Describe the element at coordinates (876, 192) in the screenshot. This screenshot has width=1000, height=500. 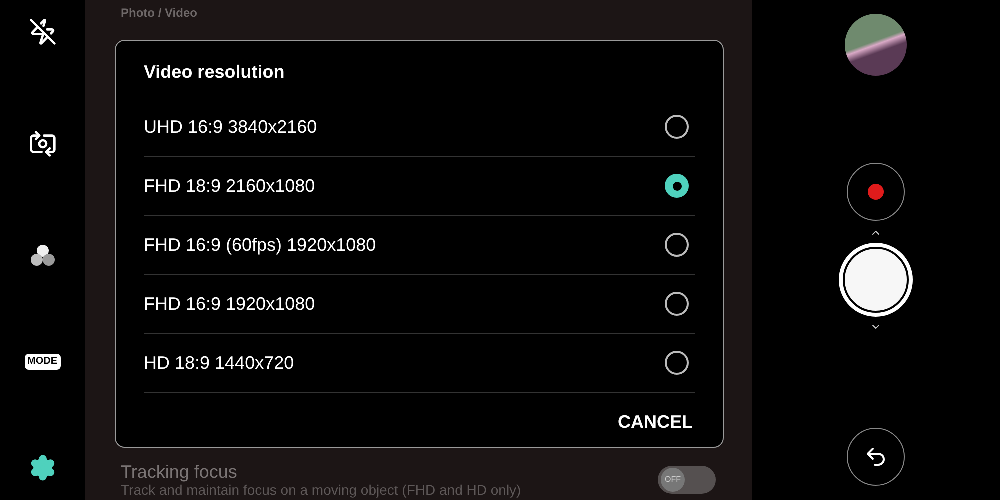
I see `record-button` at that location.